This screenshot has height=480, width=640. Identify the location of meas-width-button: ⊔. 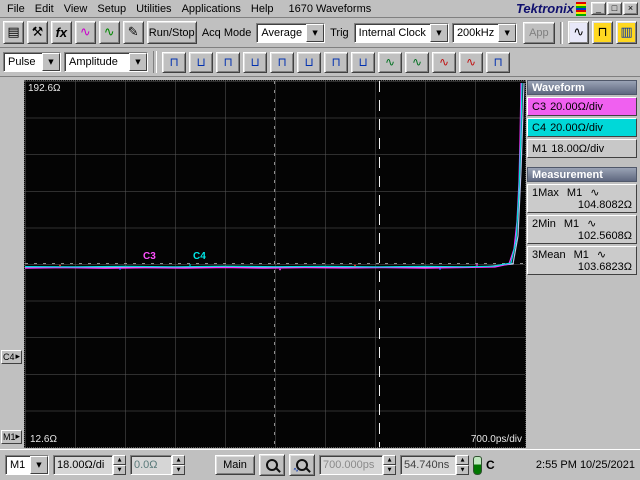
(255, 62).